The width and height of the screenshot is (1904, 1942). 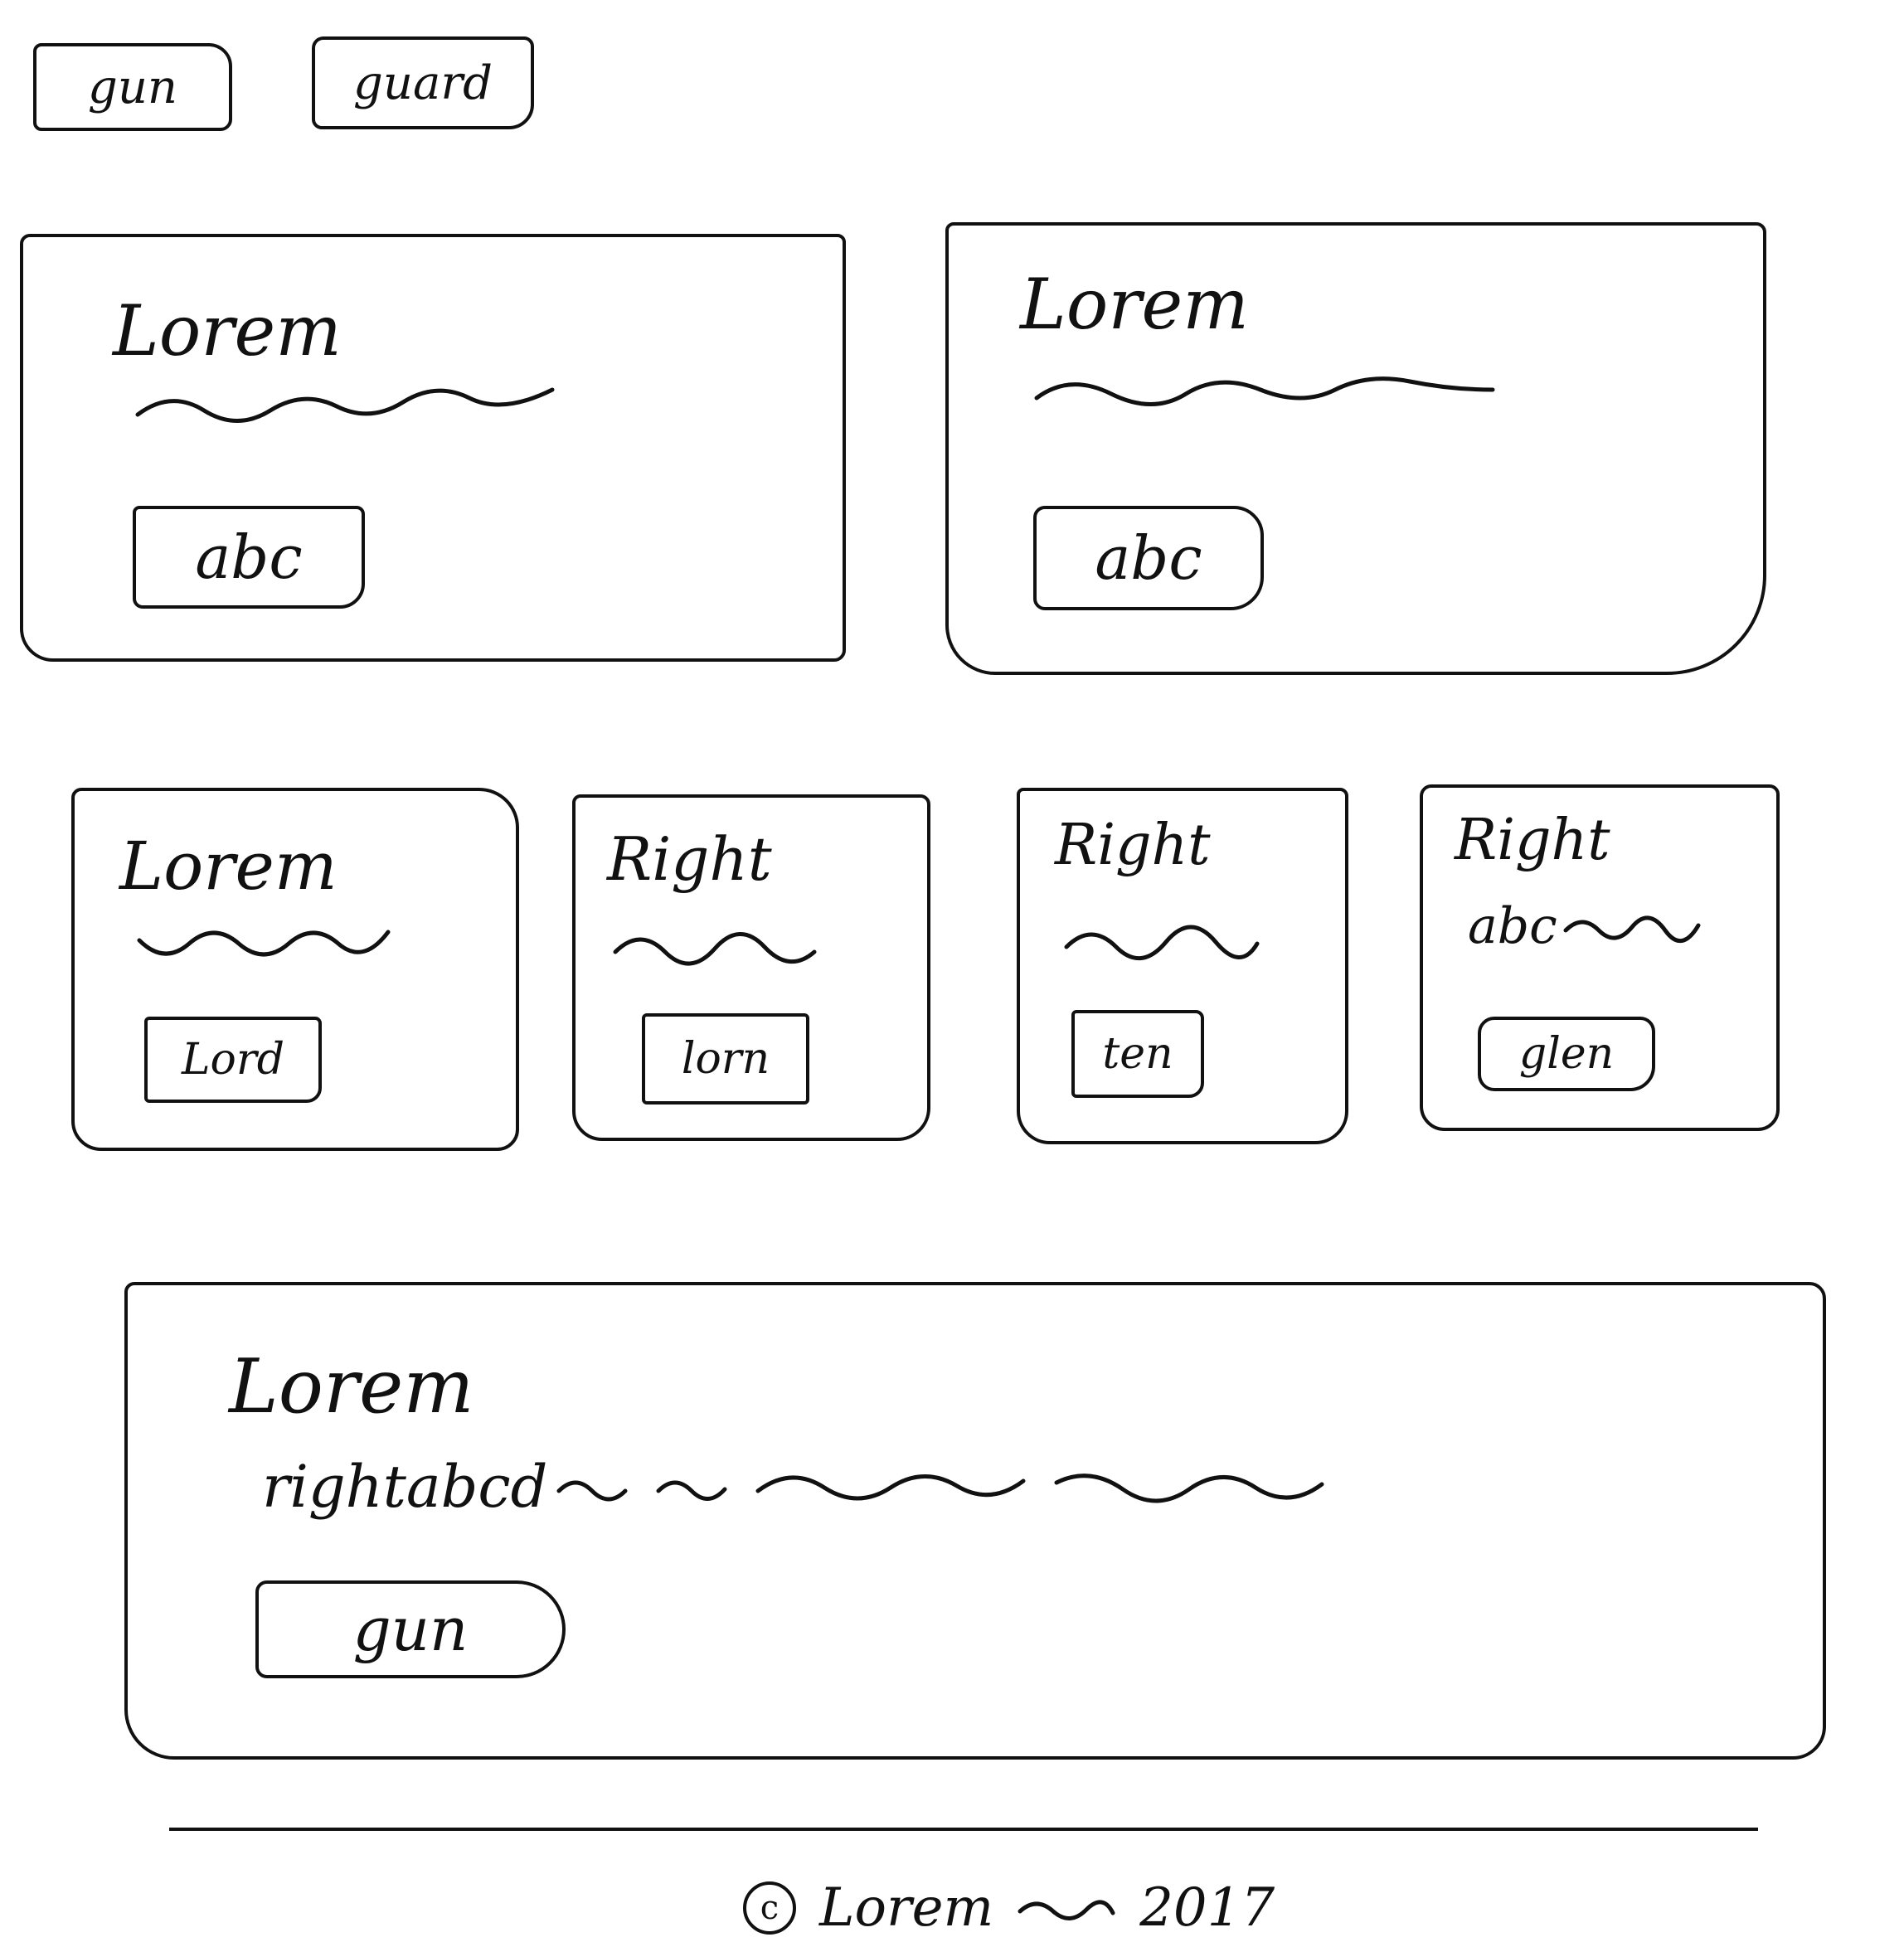 I want to click on small-card-4-subtitle-row: abc, so click(x=1585, y=926).